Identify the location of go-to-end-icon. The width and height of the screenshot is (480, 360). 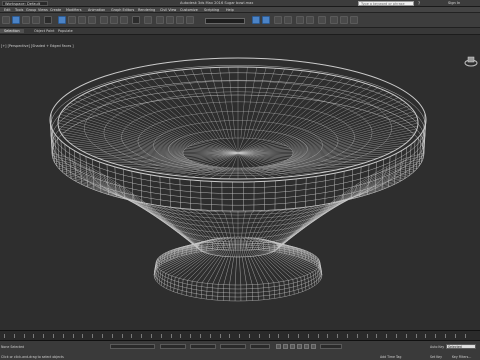
(313, 346).